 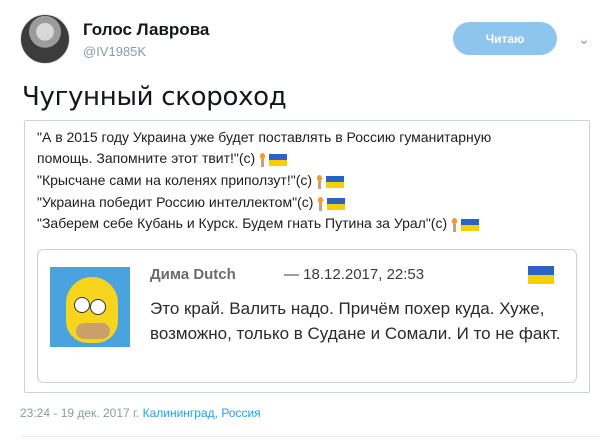 I want to click on author-name: Голос Лаврова, so click(x=146, y=30).